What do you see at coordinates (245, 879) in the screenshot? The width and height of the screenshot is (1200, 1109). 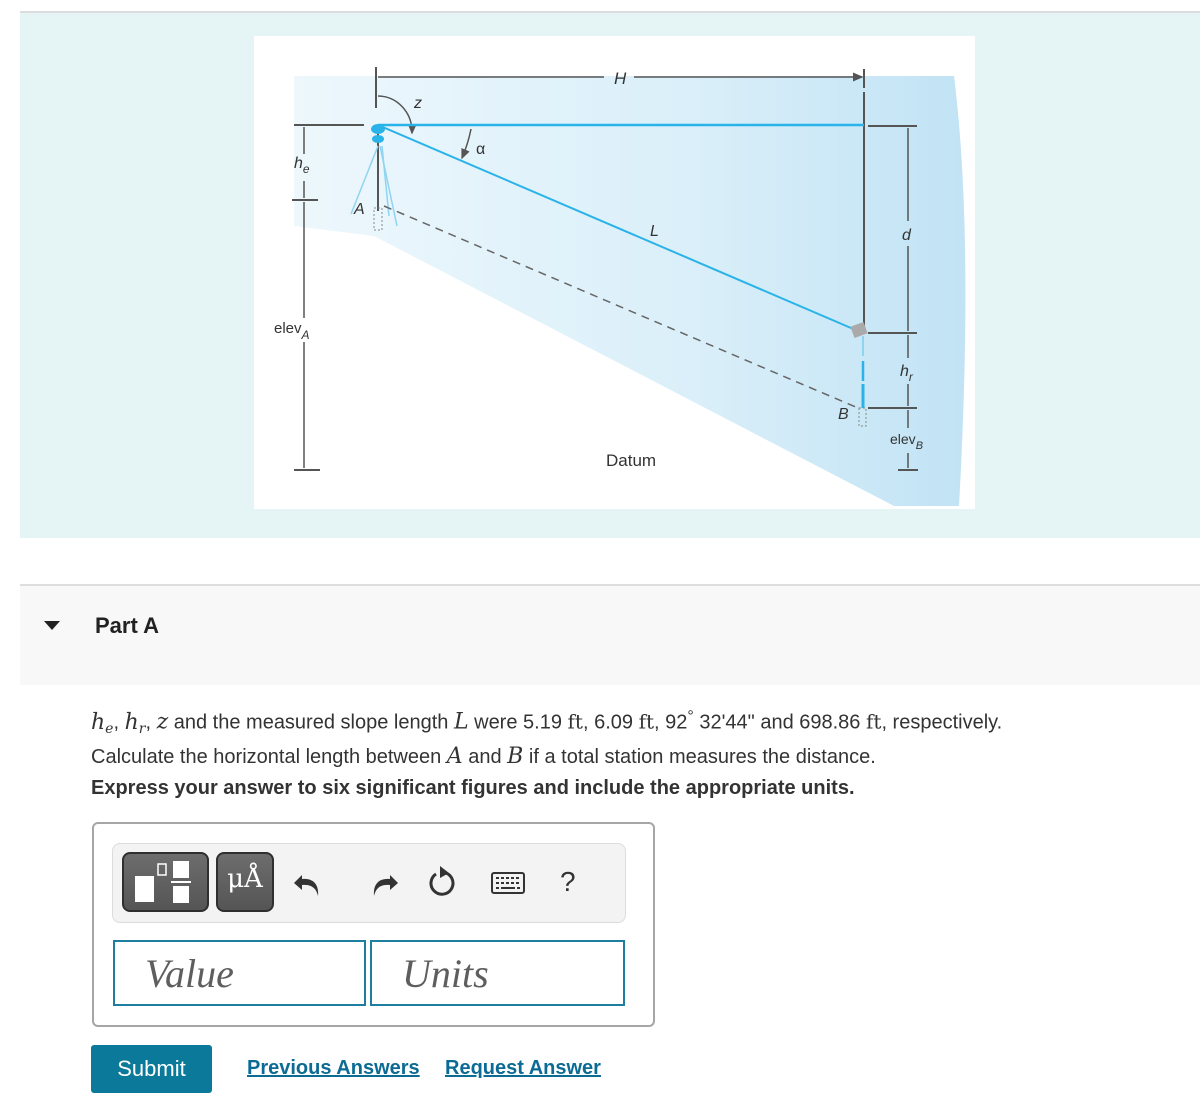 I see `units-icon: μÅ` at bounding box center [245, 879].